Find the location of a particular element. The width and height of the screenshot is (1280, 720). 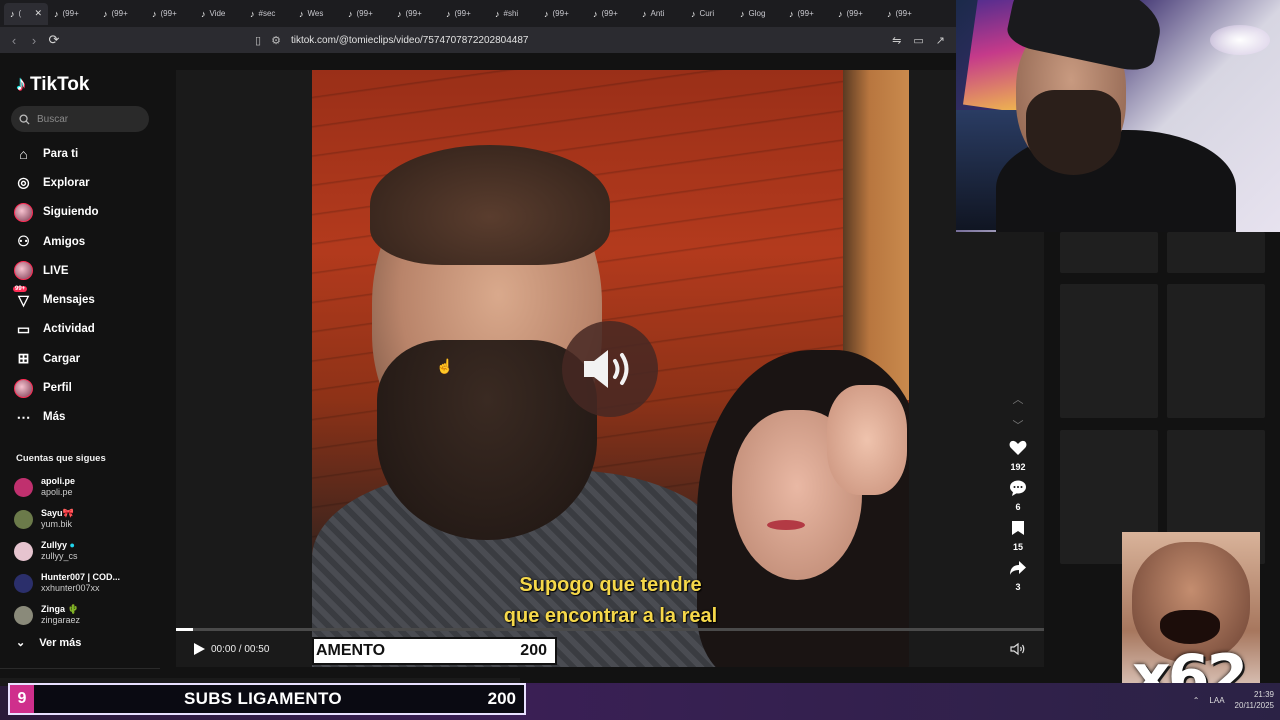

like-button: 192 is located at coordinates (1018, 459).